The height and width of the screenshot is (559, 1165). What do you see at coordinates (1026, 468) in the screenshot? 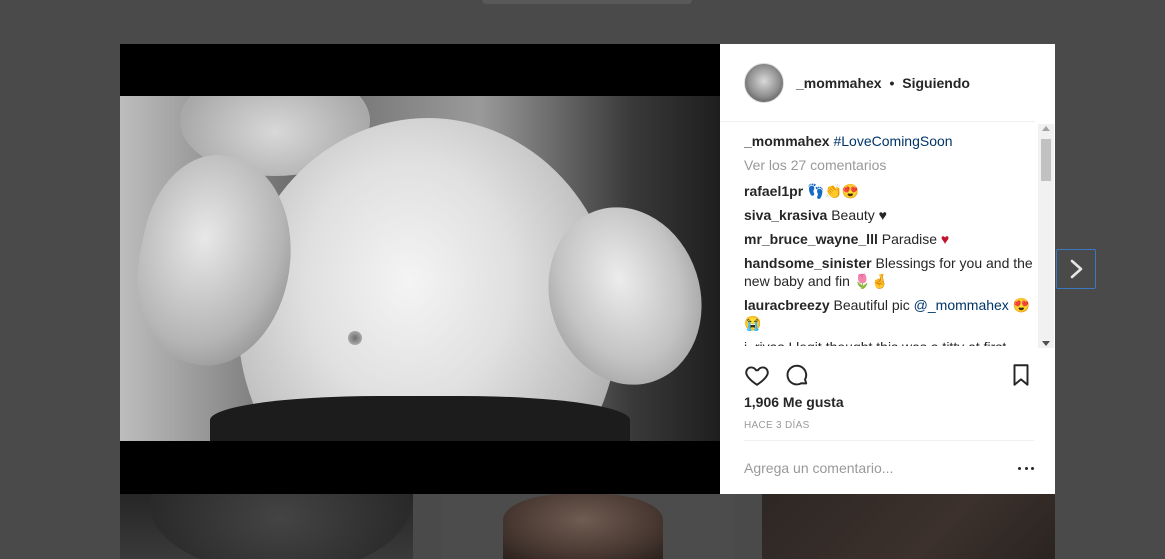
I see `more-options-icon` at bounding box center [1026, 468].